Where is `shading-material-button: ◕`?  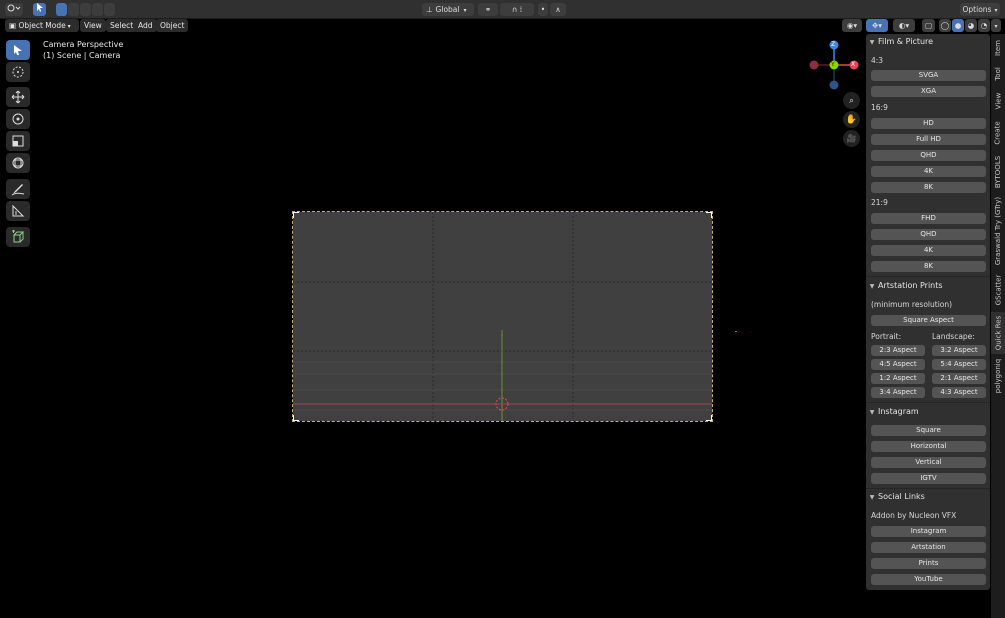
shading-material-button: ◕ is located at coordinates (971, 25).